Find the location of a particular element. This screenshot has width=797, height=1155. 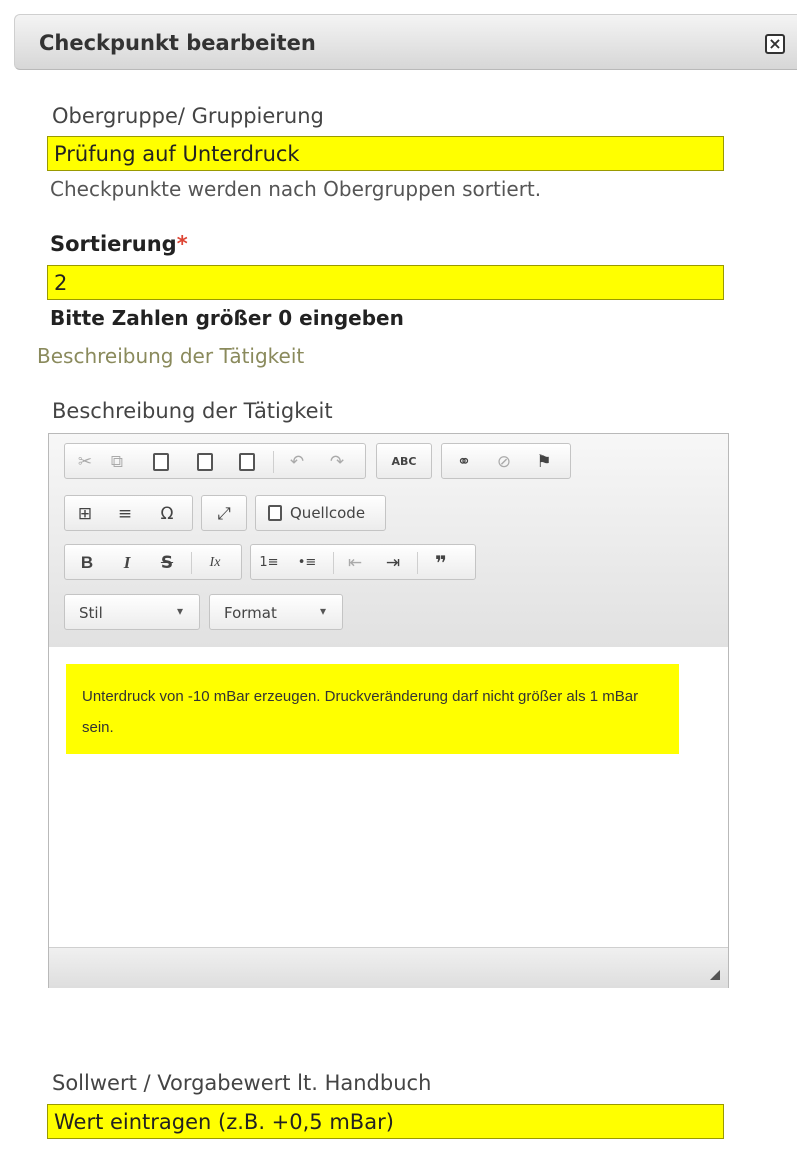

toolbar-group-source: Quellcode is located at coordinates (320, 513).